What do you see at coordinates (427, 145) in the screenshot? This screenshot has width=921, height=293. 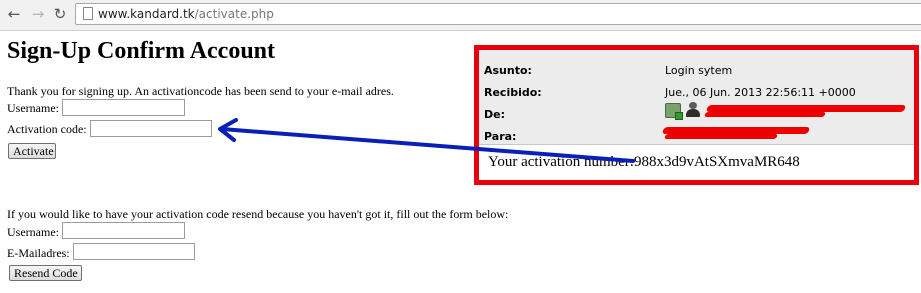 I see `arrow-shaft` at bounding box center [427, 145].